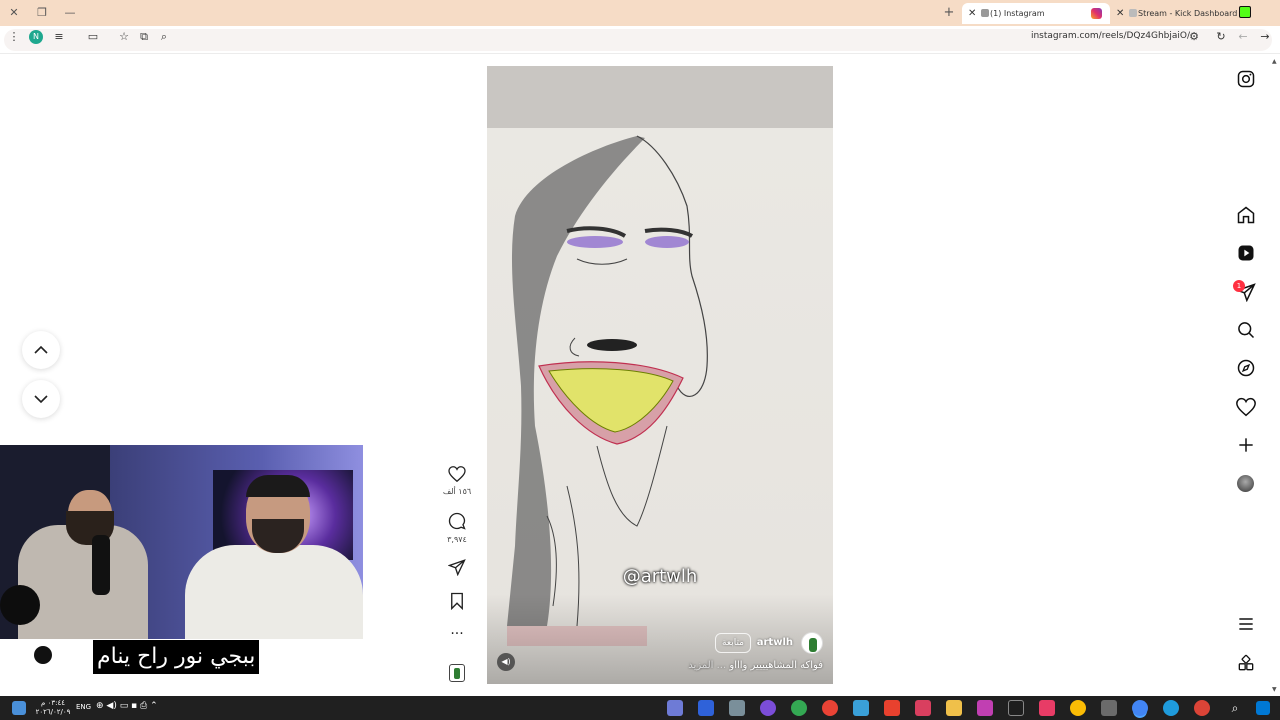 This screenshot has width=1280, height=720. What do you see at coordinates (1246, 330) in the screenshot?
I see `search-icon` at bounding box center [1246, 330].